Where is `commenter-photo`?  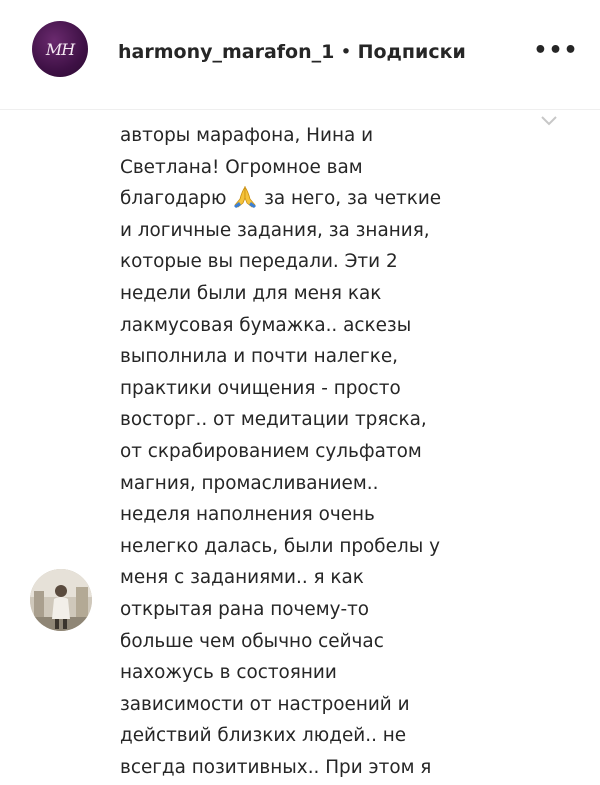
commenter-photo is located at coordinates (61, 600).